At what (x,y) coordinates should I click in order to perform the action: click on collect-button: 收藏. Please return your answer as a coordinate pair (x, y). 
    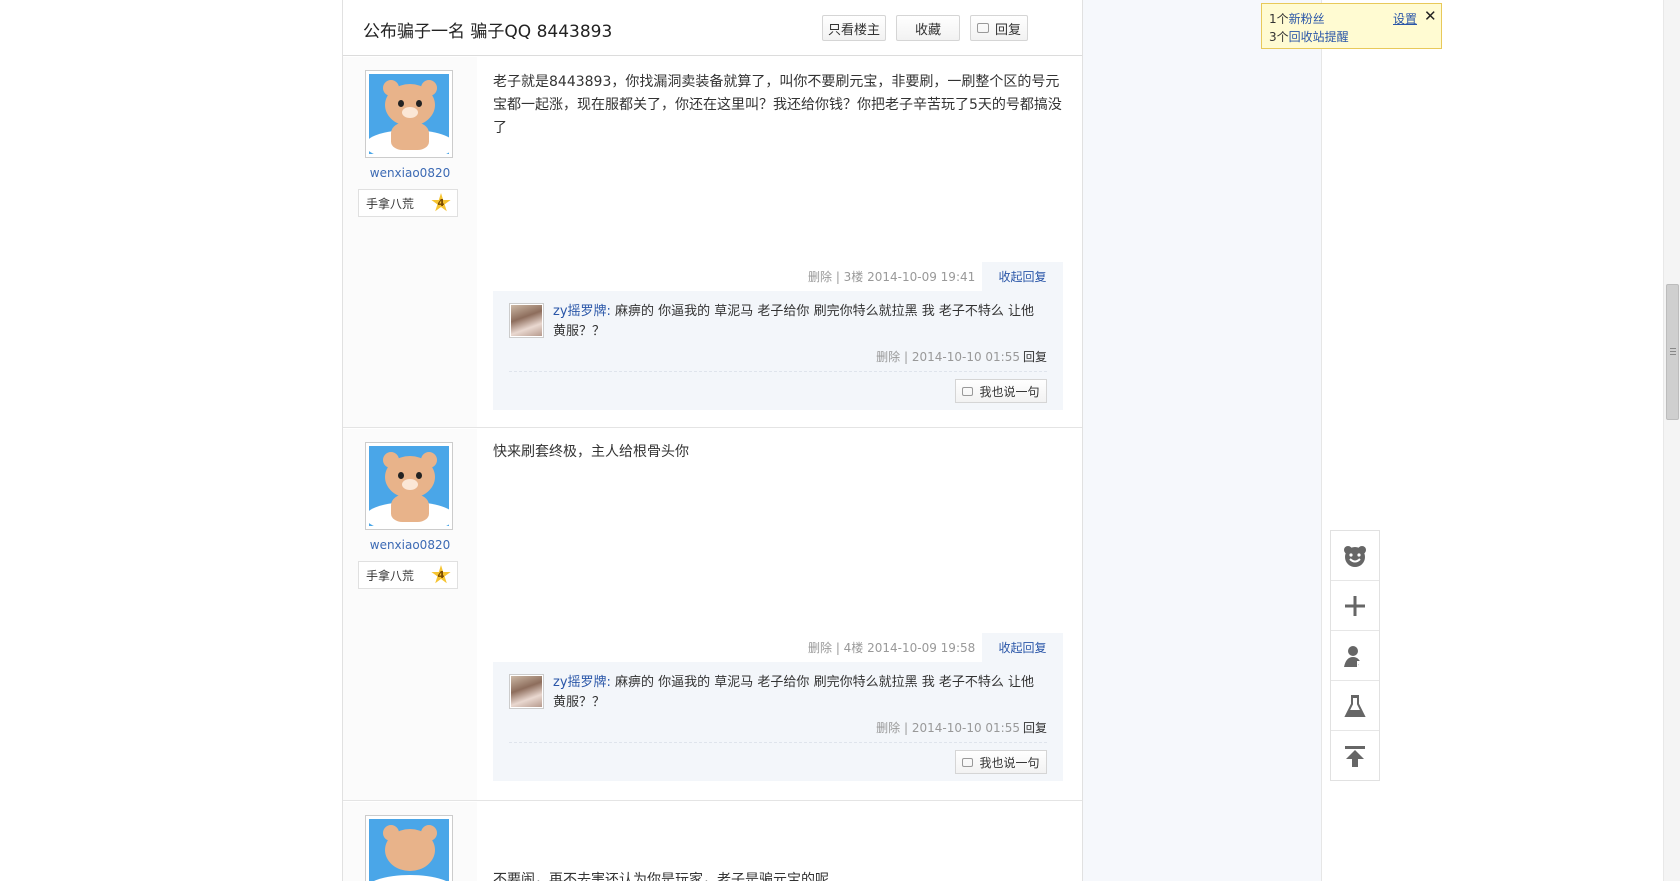
    Looking at the image, I should click on (928, 28).